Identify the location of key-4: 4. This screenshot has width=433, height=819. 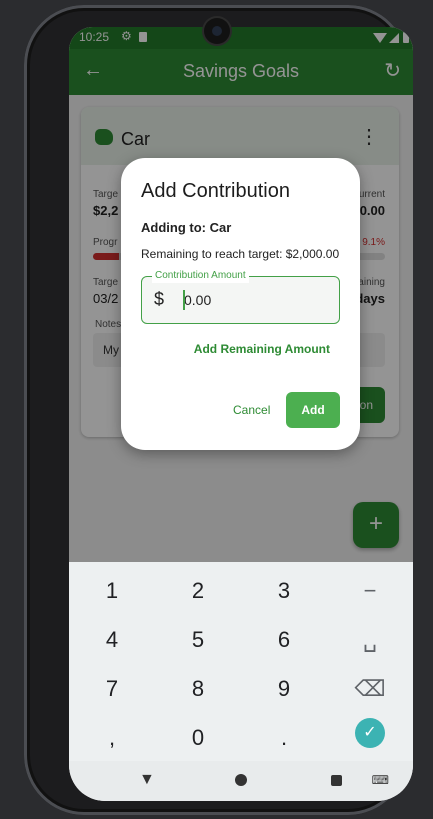
(112, 640).